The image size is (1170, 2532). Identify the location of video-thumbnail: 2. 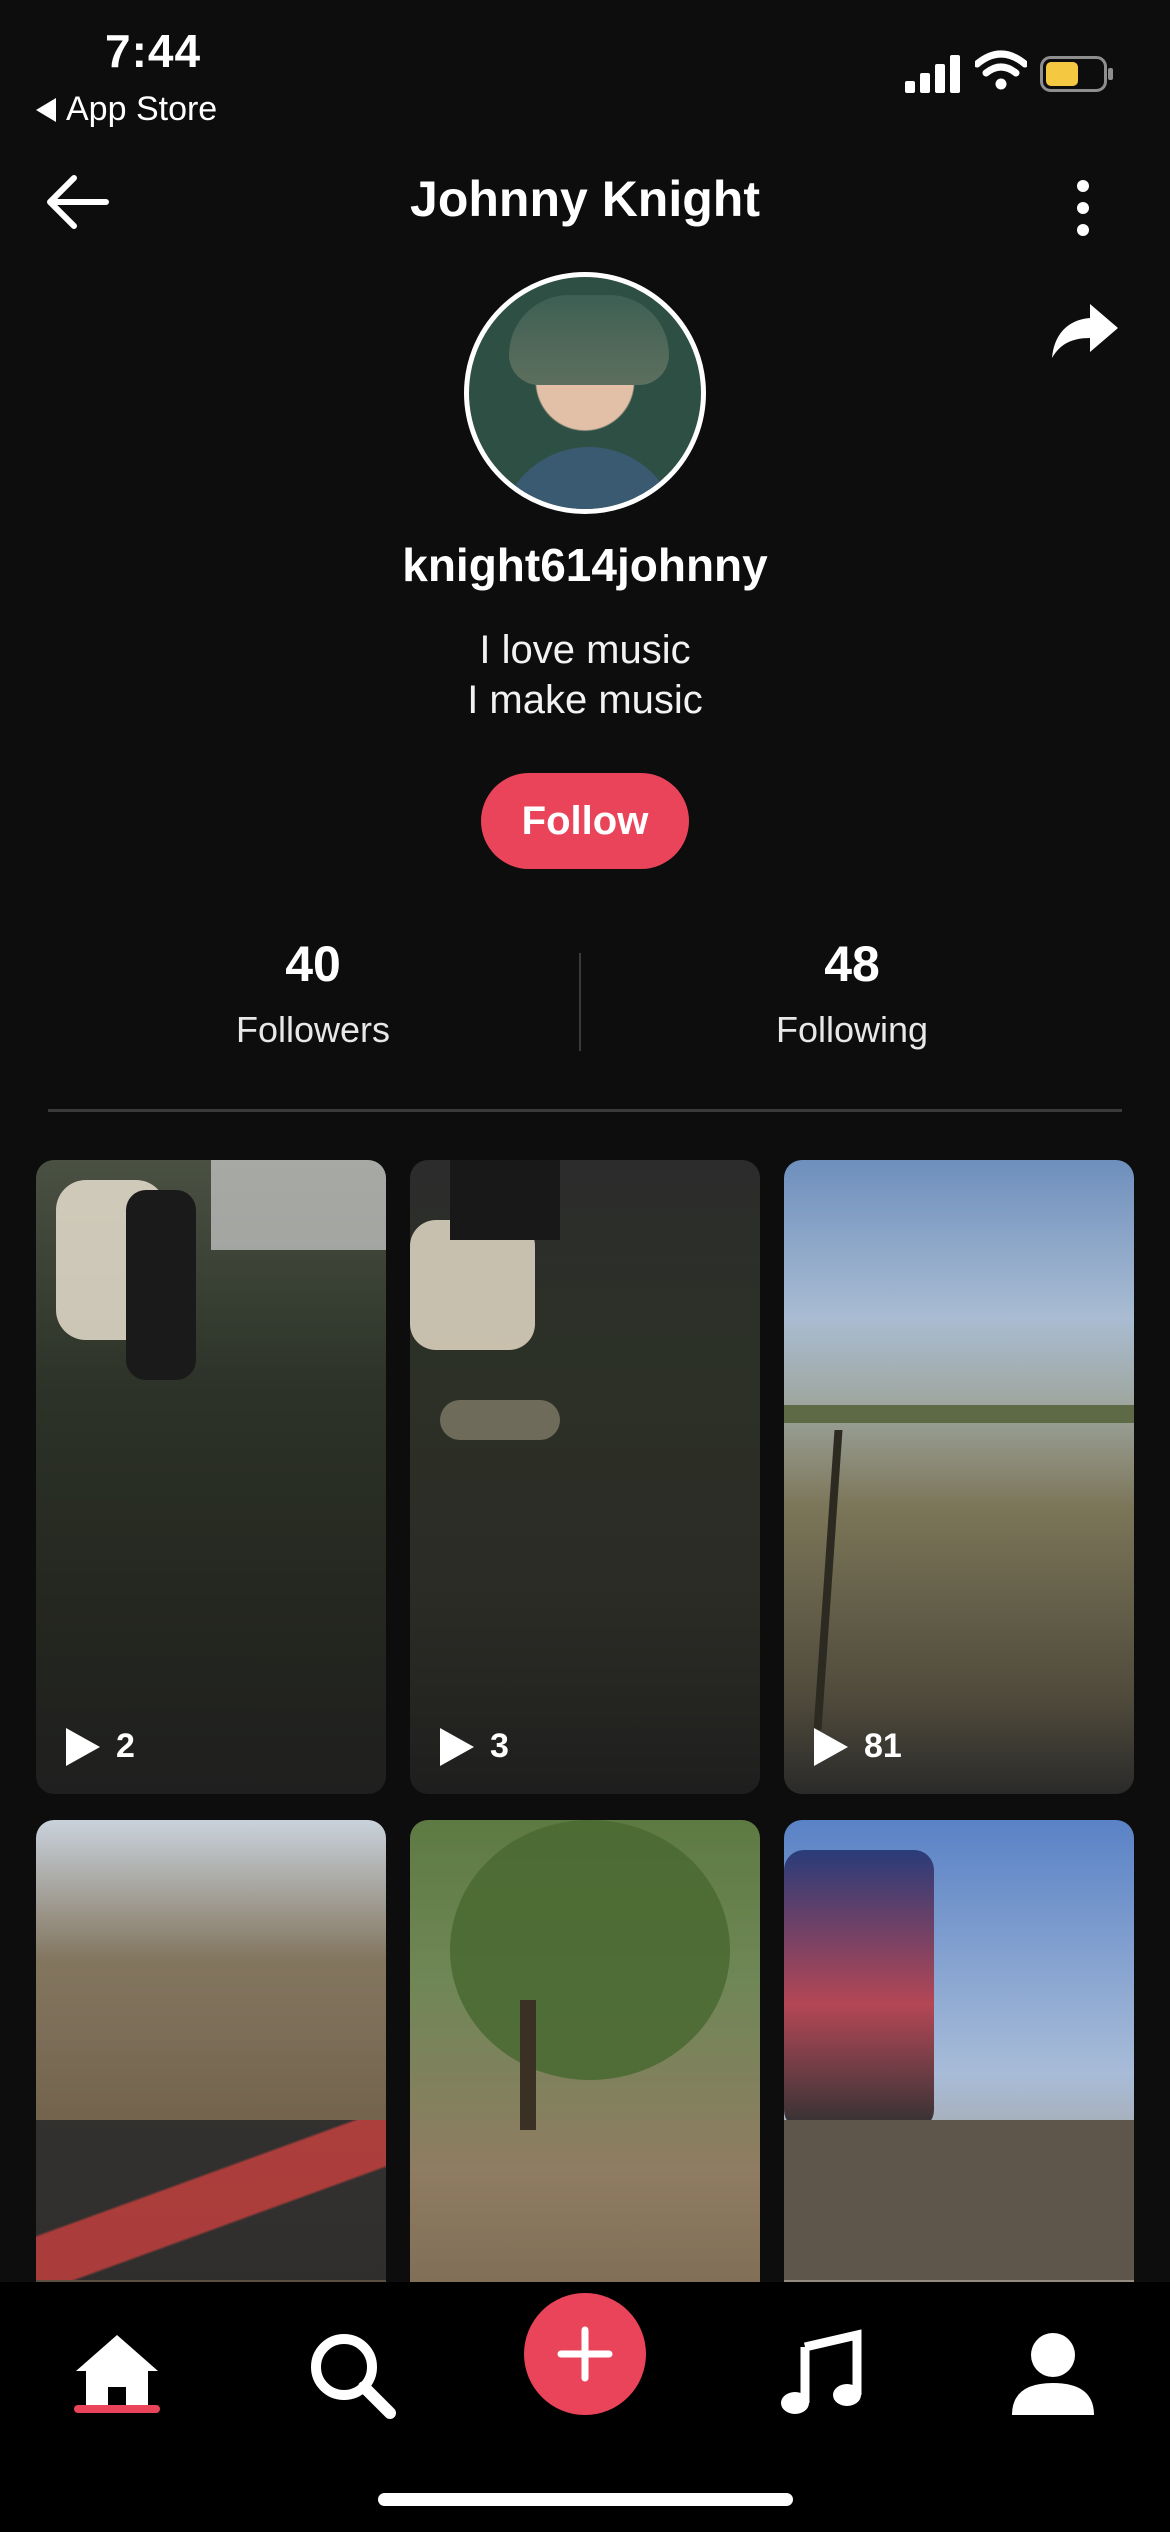
(211, 1477).